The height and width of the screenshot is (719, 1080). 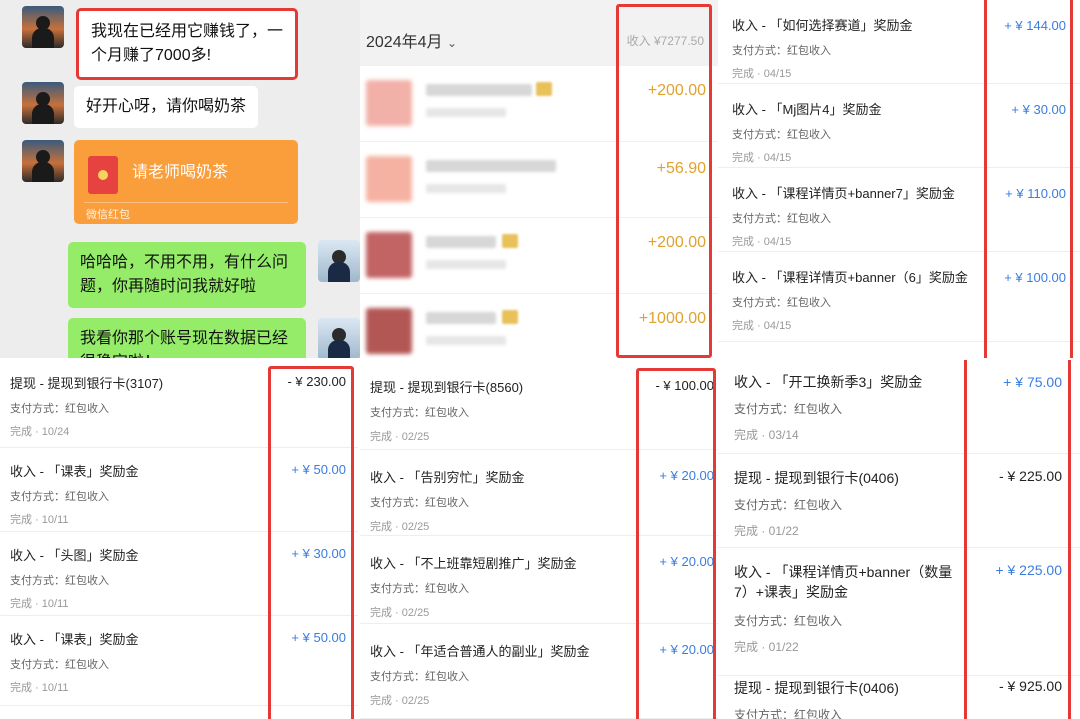 I want to click on transaction-amount: + ¥ 144.00, so click(x=1035, y=25).